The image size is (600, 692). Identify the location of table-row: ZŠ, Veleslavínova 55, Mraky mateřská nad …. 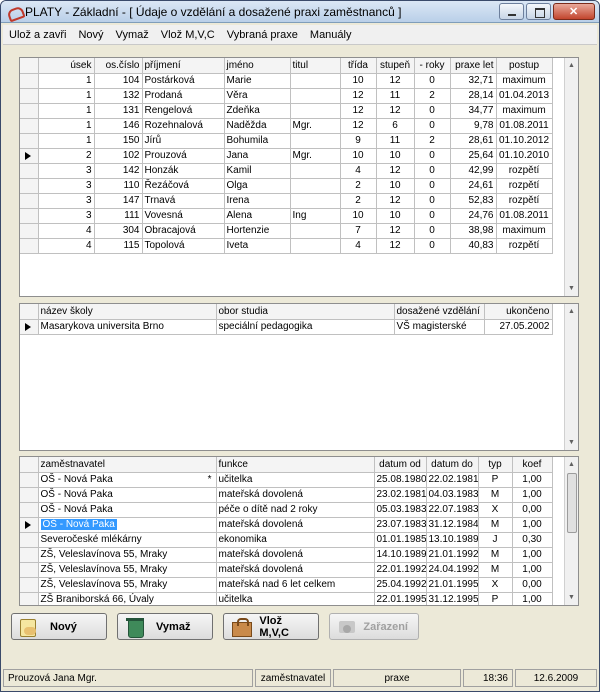
(286, 585).